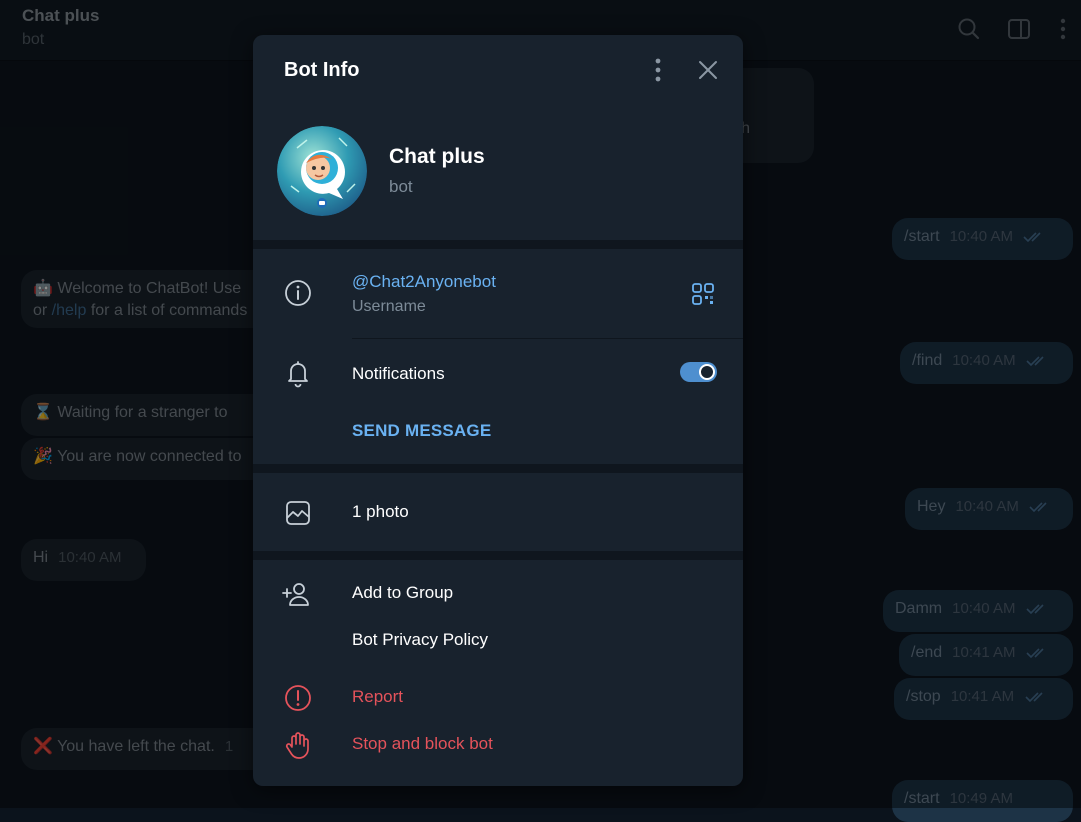 The width and height of the screenshot is (1081, 822). I want to click on dialog-title: Bot Info, so click(322, 70).